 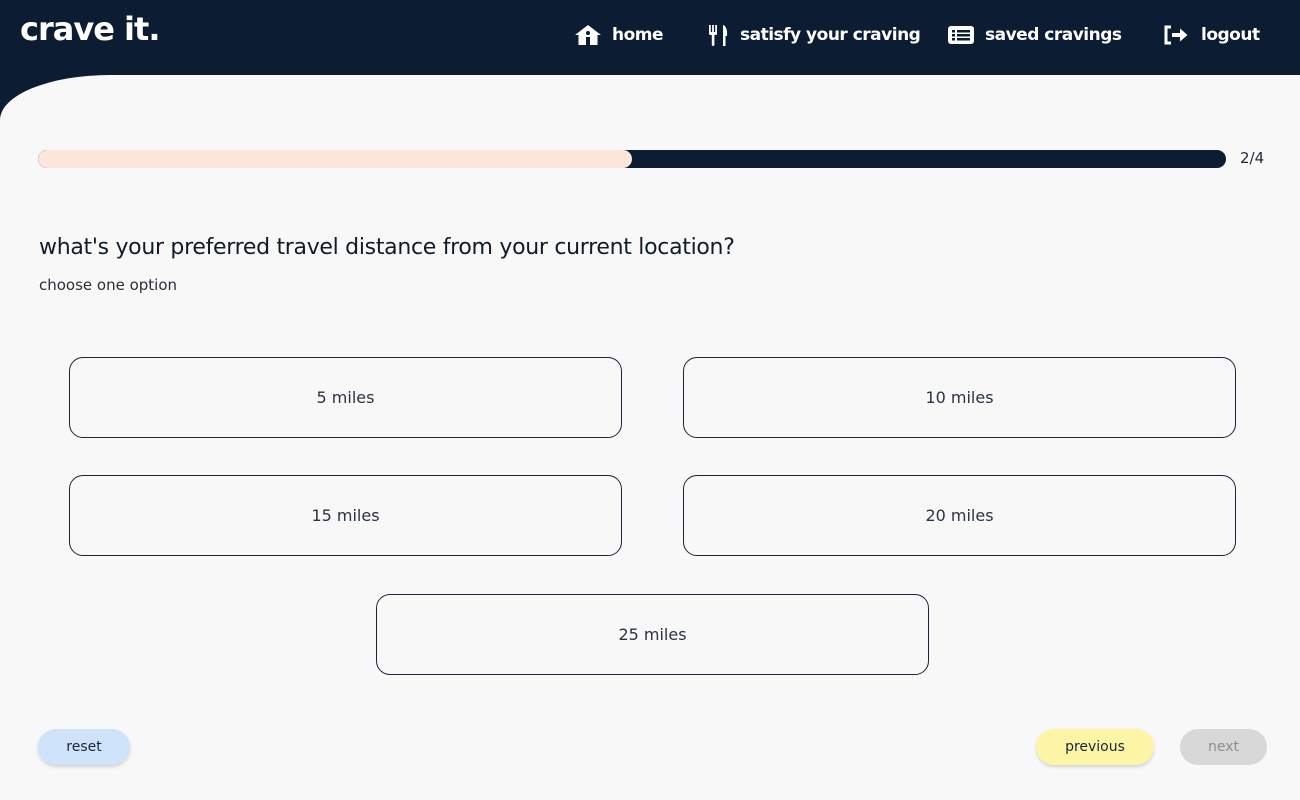 I want to click on nav-satisfy-your-craving: satisfy your craving, so click(x=814, y=35).